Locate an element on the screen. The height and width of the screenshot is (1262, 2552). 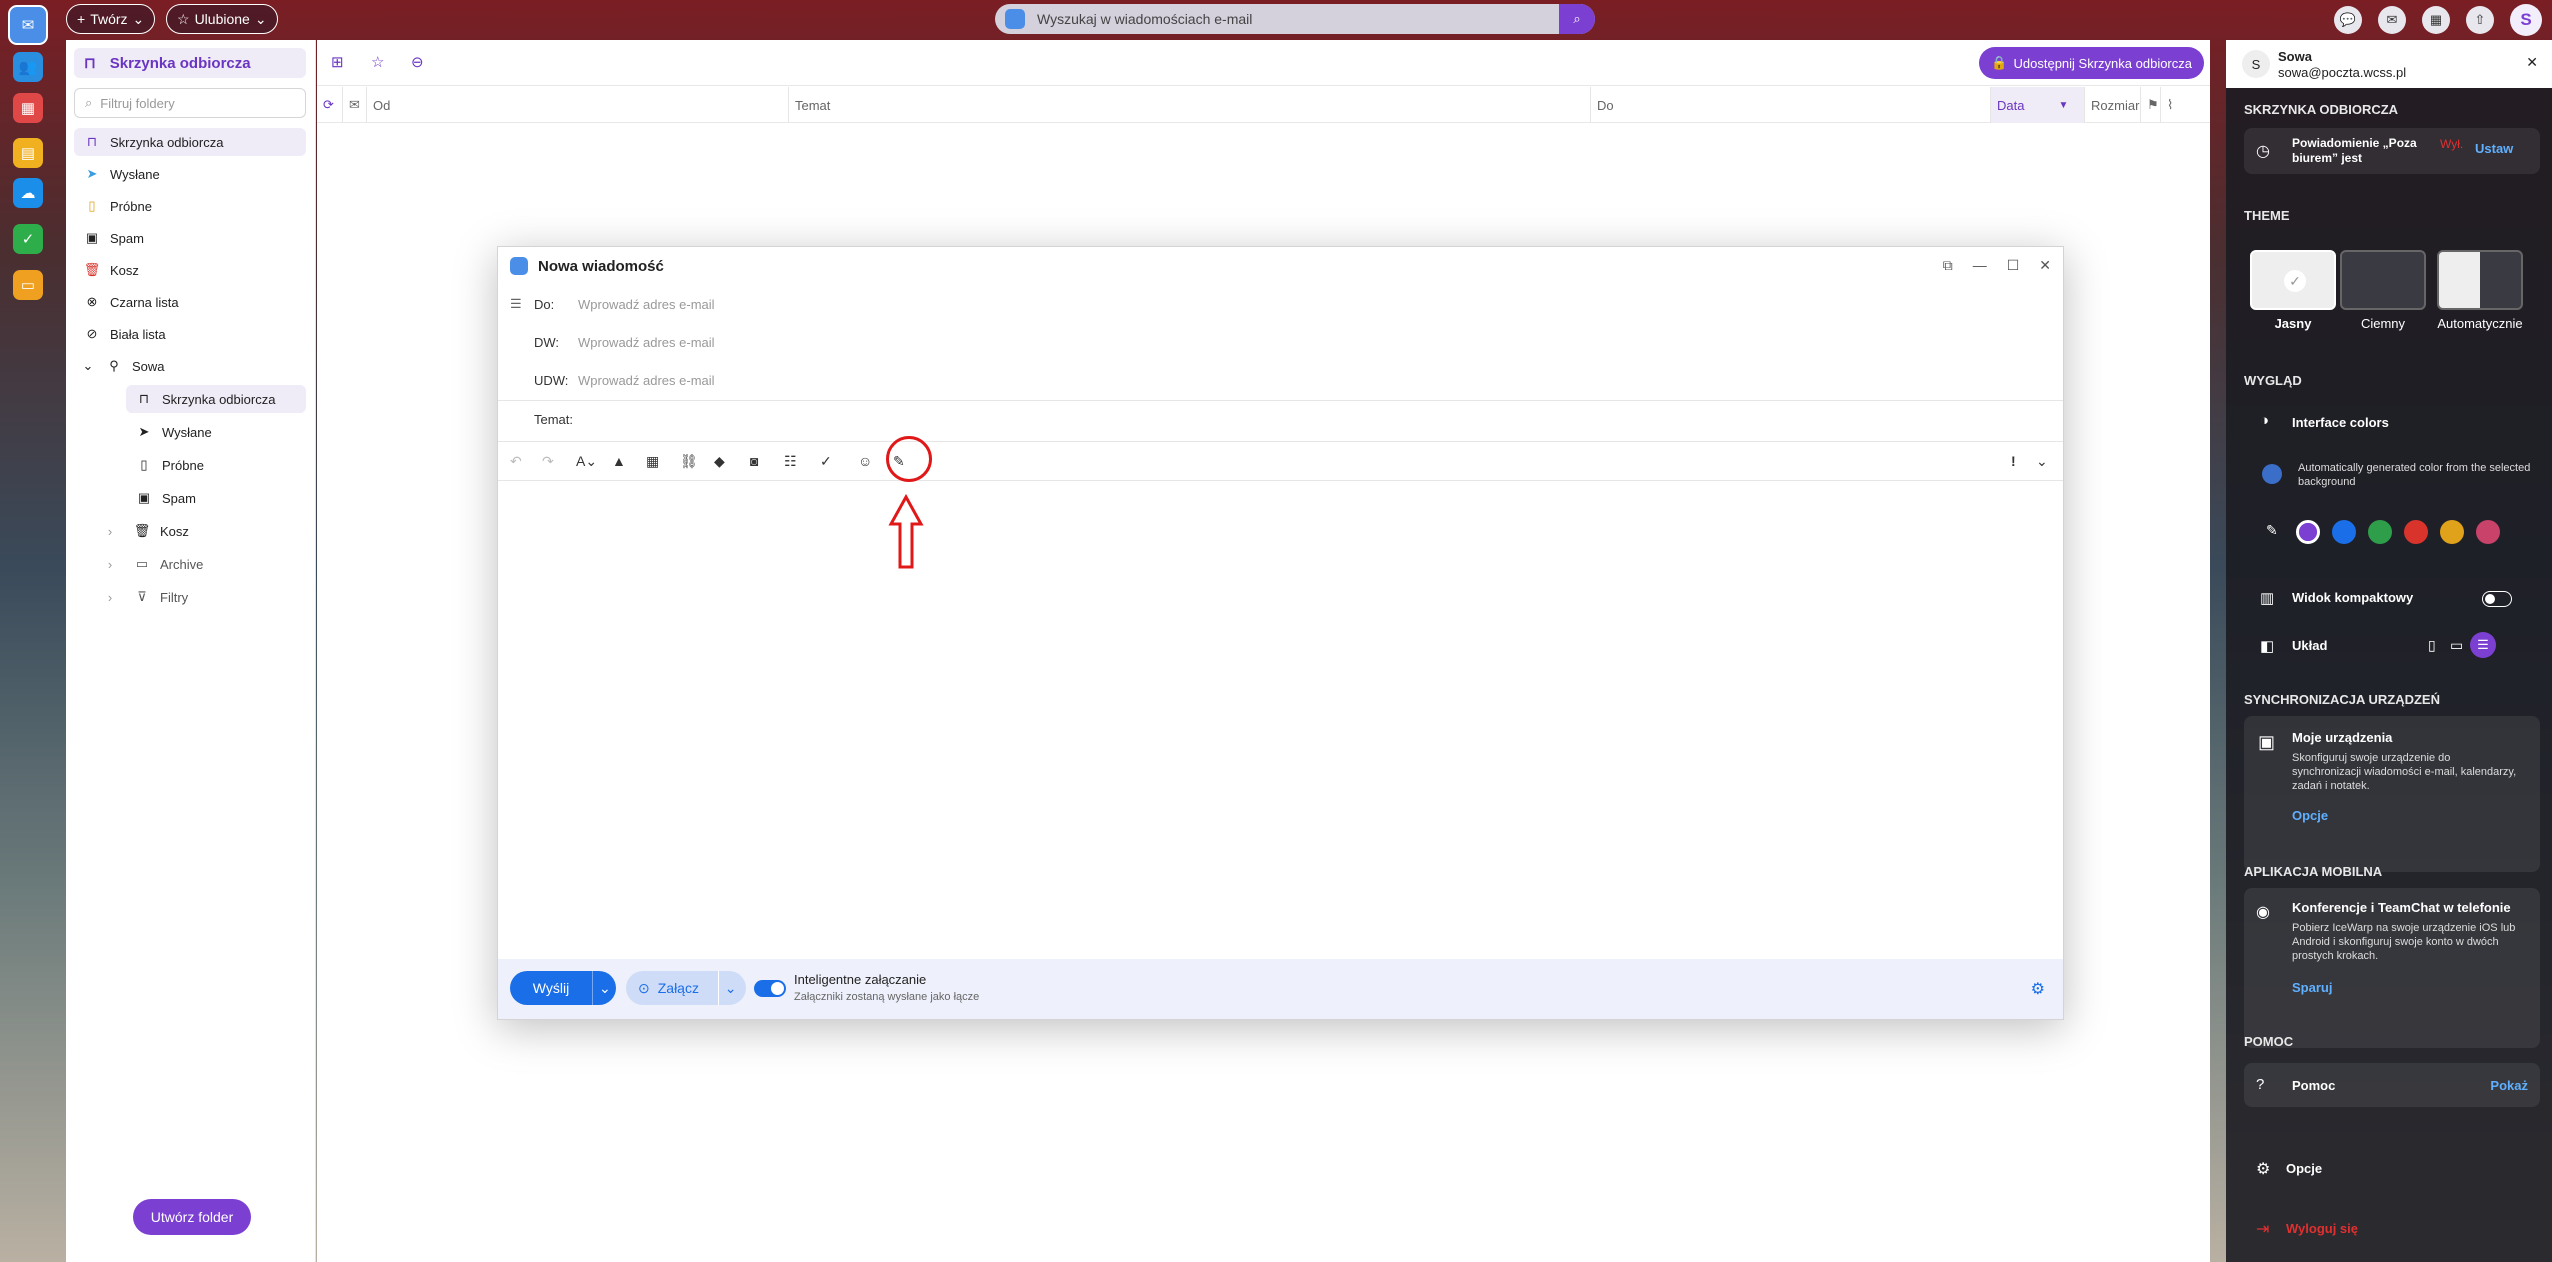
documents-app-icon: ☁ is located at coordinates (28, 193).